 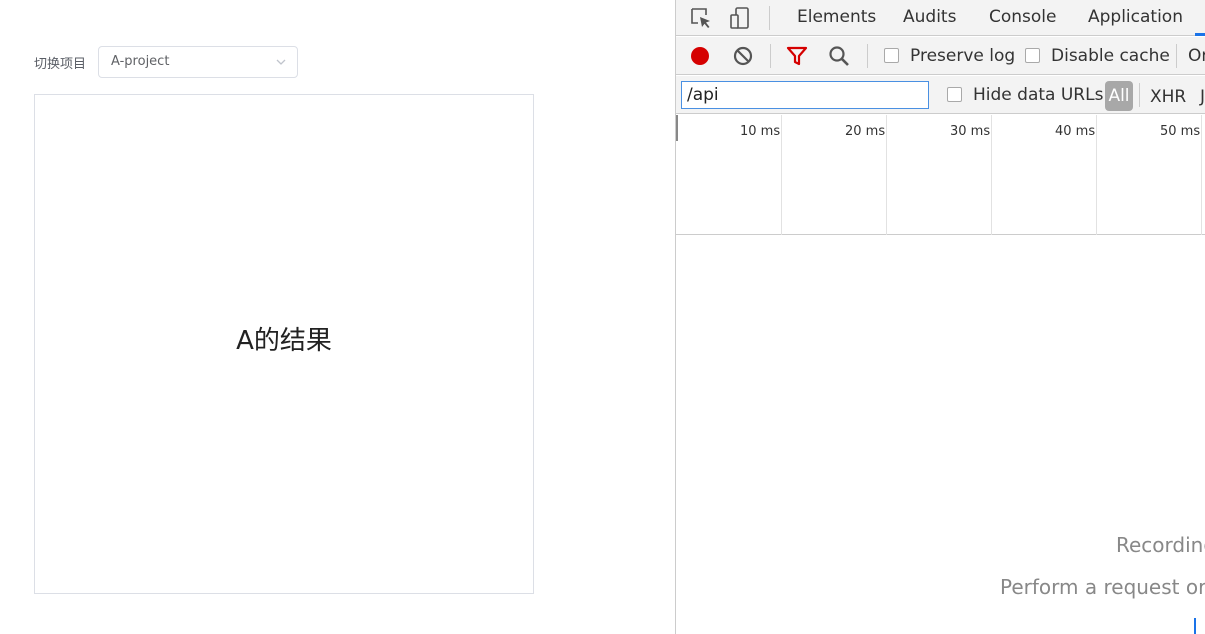 I want to click on reload-link-fragment, so click(x=1195, y=626).